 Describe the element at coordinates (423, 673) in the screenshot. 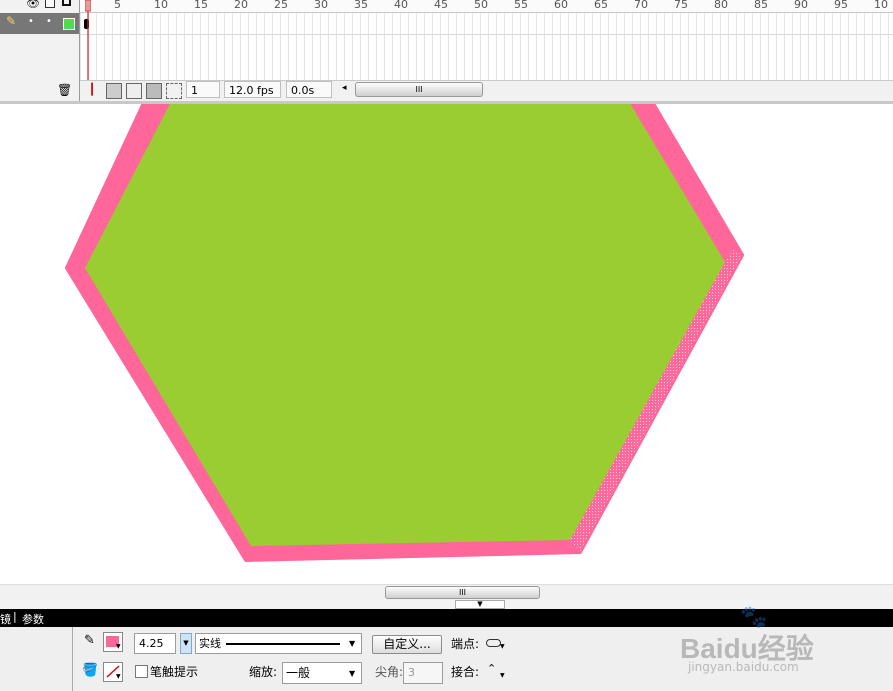

I see `miter-input: 3` at that location.